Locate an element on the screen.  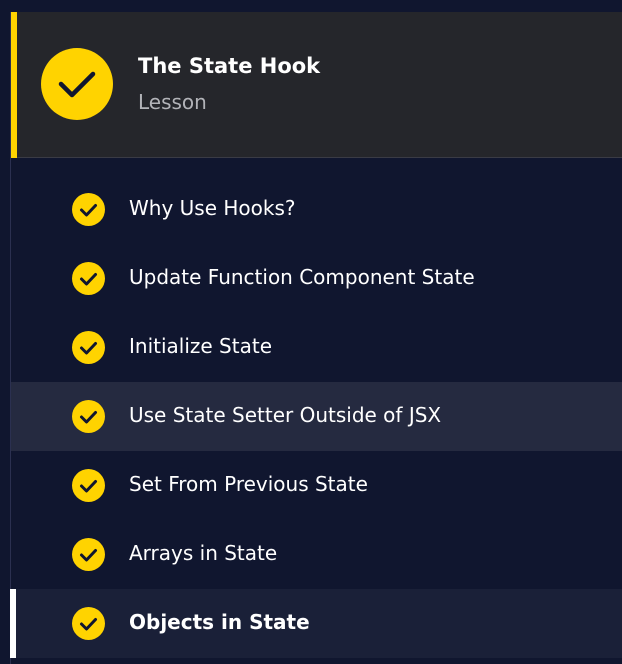
exercise-item-initialize-state: Initialize State is located at coordinates (316, 347).